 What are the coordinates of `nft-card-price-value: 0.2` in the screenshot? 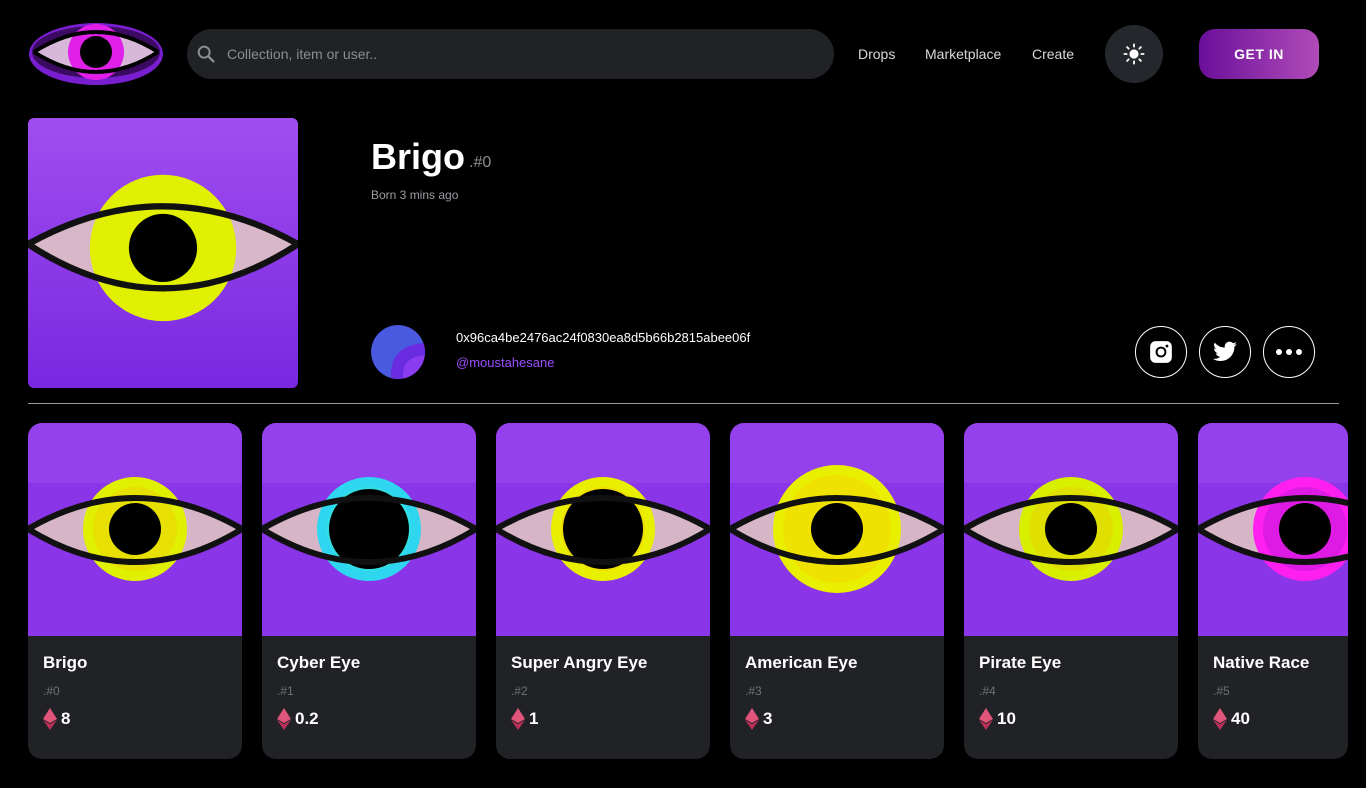 It's located at (307, 718).